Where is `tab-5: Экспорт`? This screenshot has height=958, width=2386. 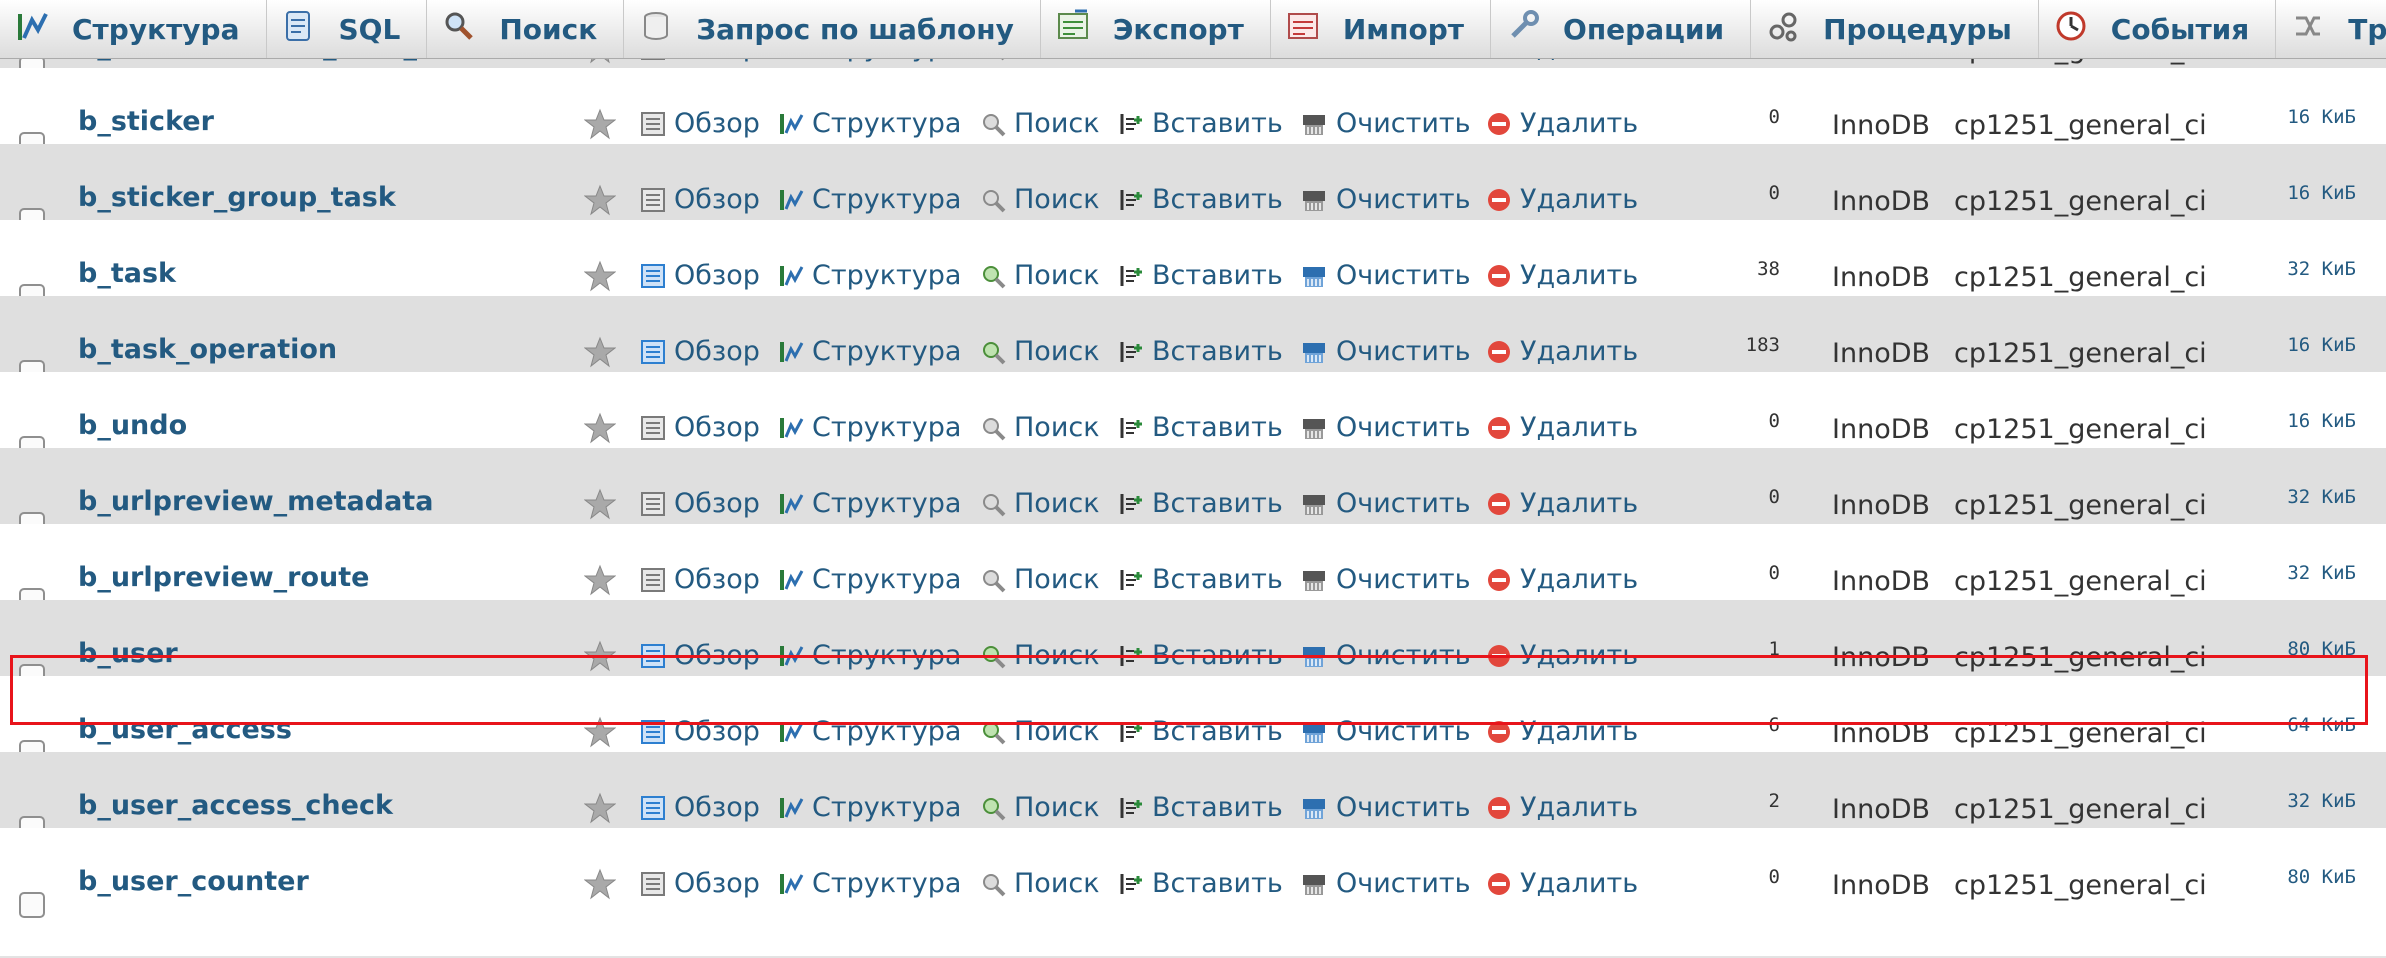 tab-5: Экспорт is located at coordinates (1156, 29).